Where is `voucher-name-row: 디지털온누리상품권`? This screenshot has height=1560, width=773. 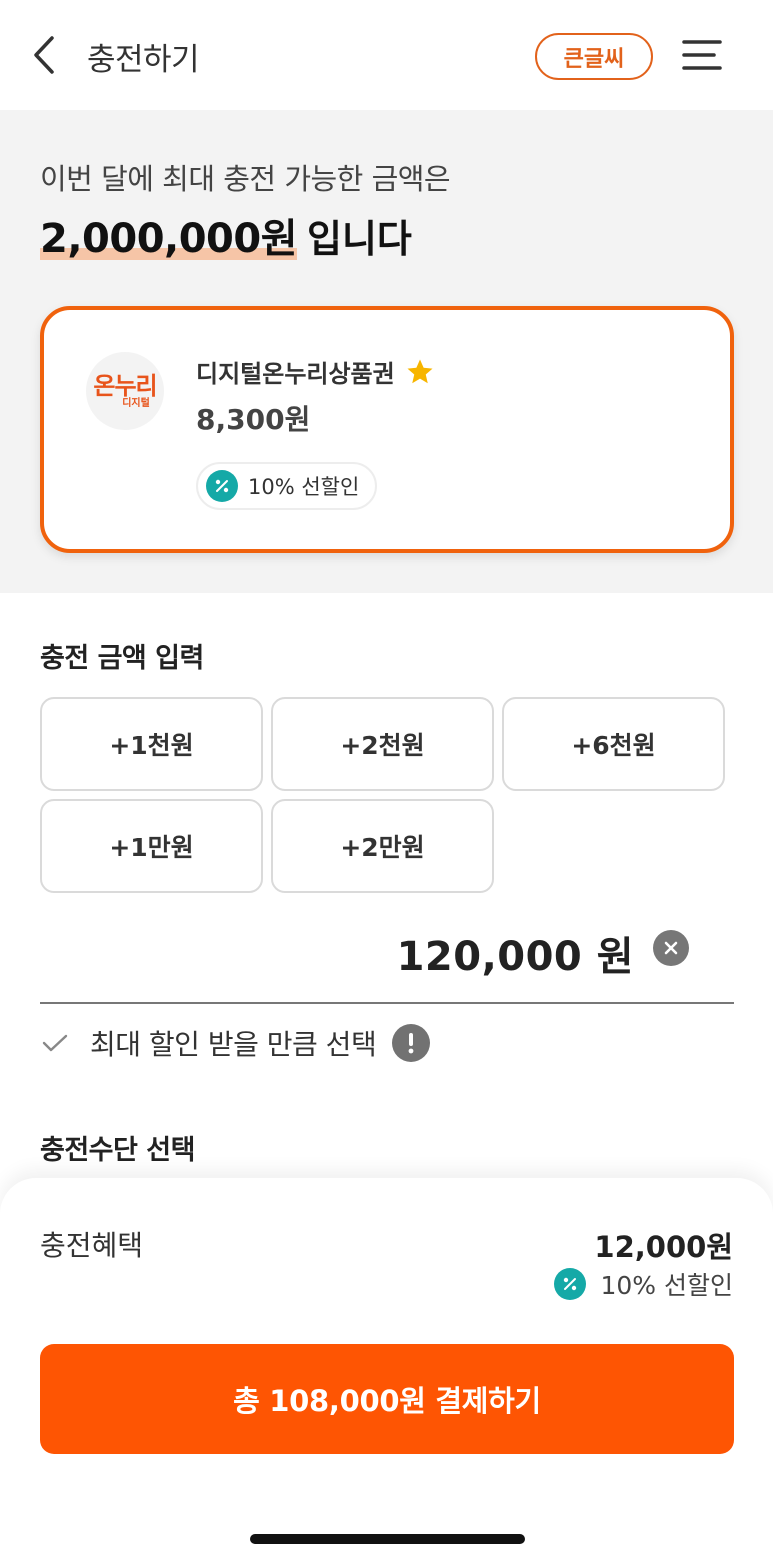 voucher-name-row: 디지털온누리상품권 is located at coordinates (315, 371).